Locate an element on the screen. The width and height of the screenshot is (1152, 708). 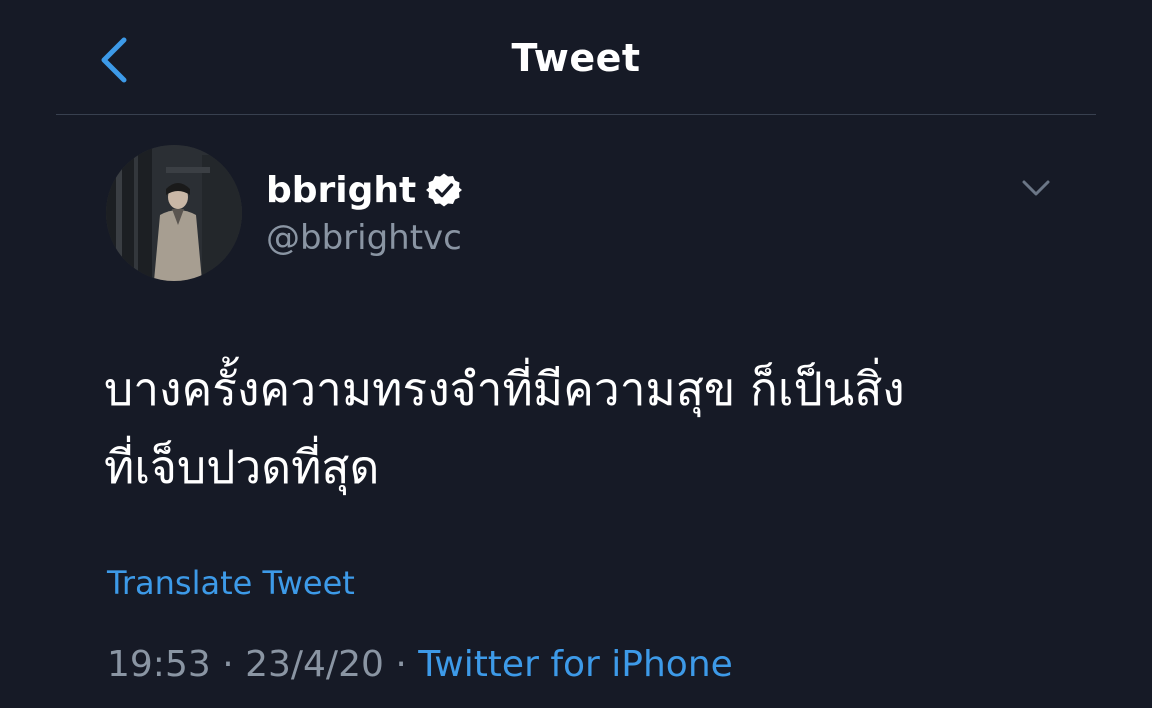
tweet-source-link: Twitter for iPhone is located at coordinates (575, 664).